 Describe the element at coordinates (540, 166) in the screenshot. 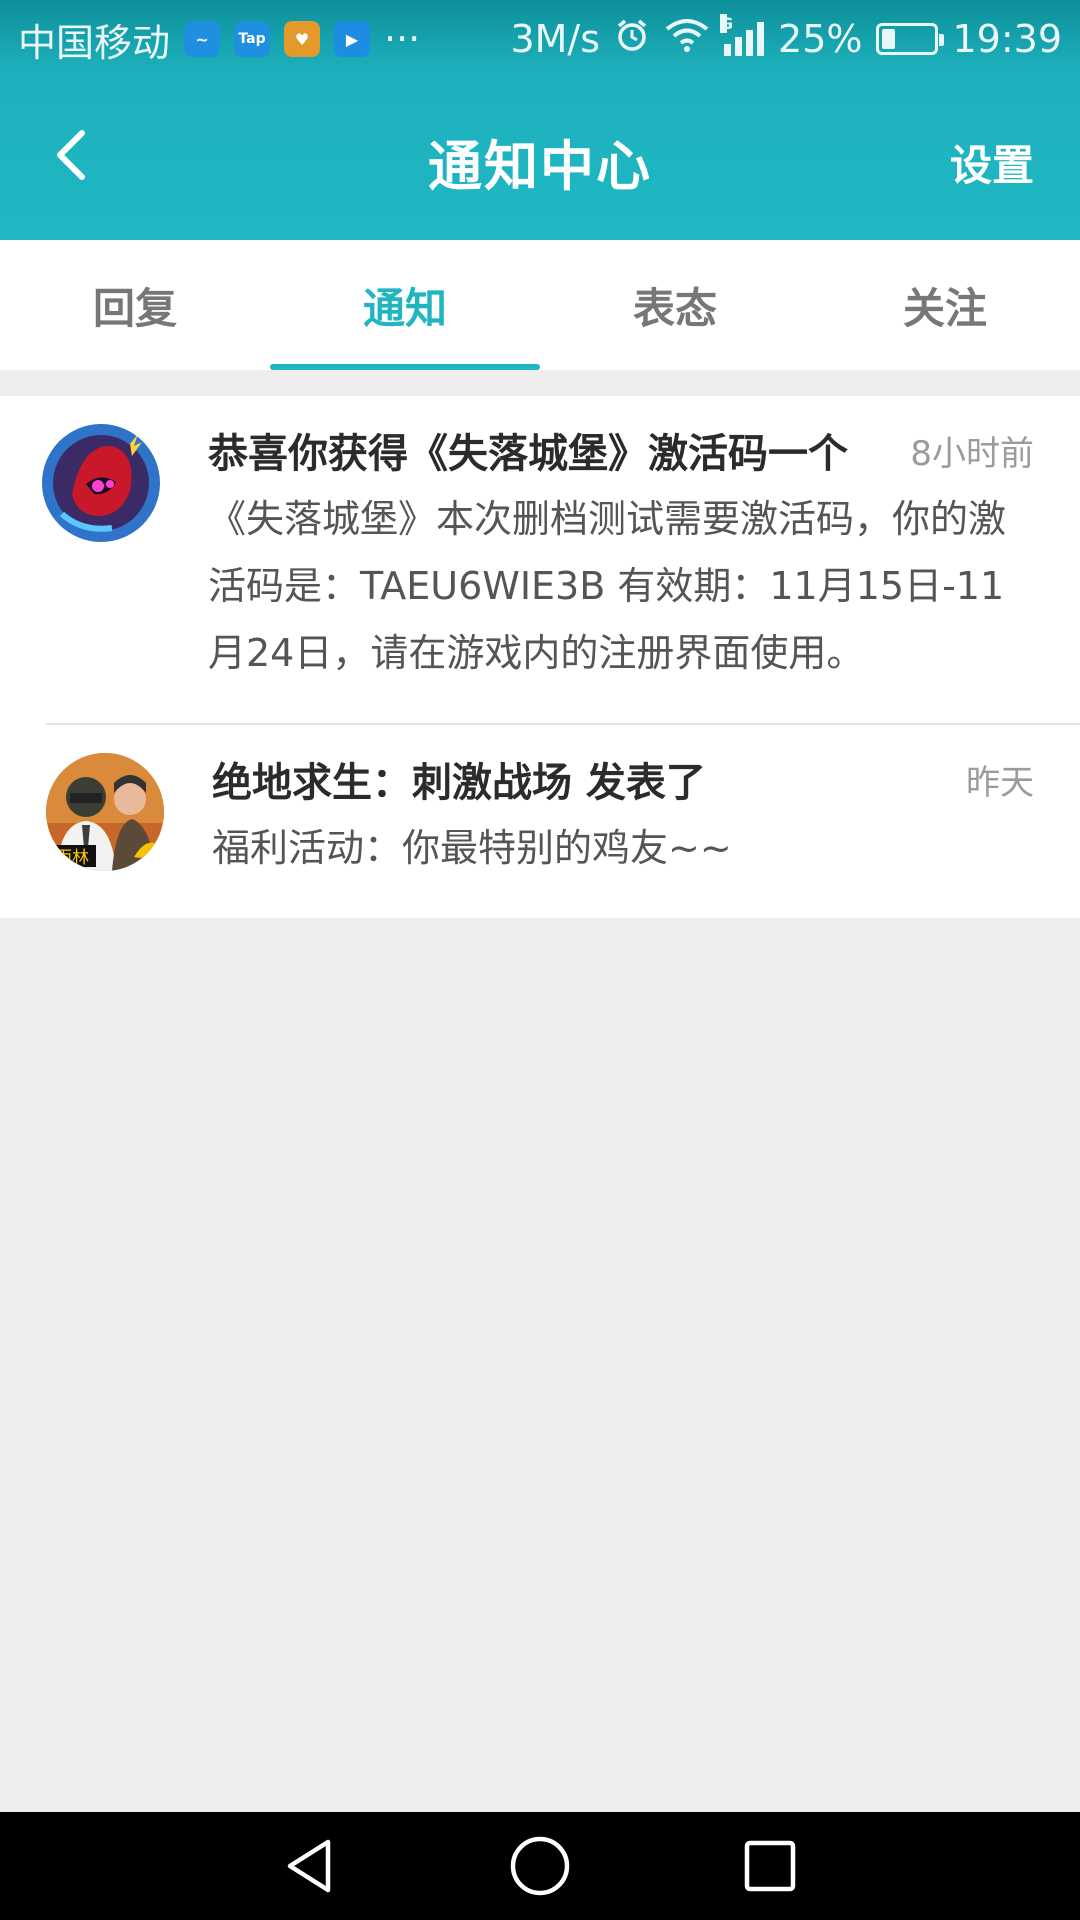

I see `page-title: 通知中心` at that location.